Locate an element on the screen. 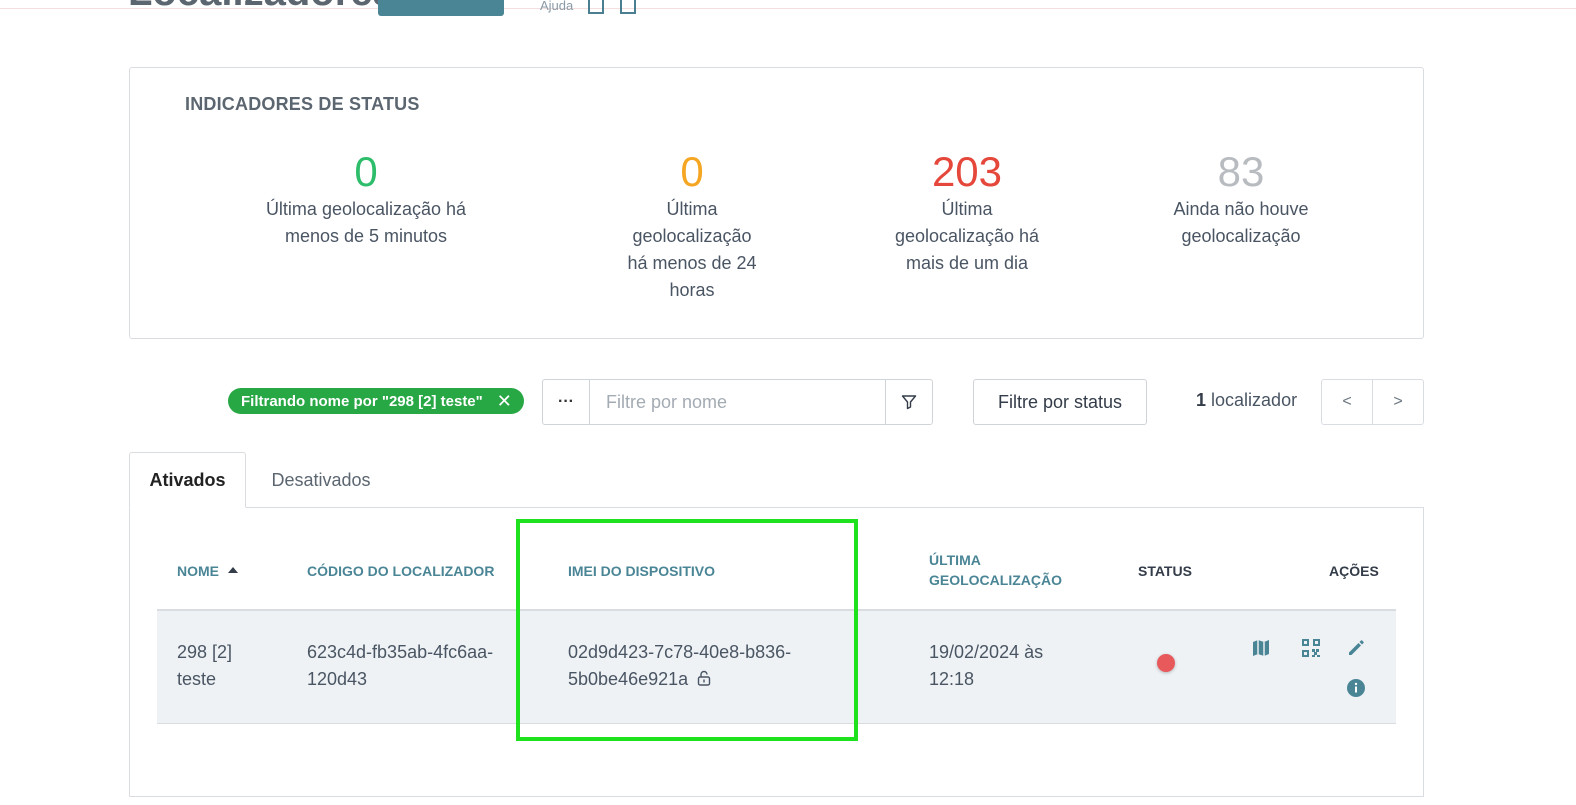  active-filter-chip: Filtrando nome por "298 [2] teste" ✕ is located at coordinates (376, 401).